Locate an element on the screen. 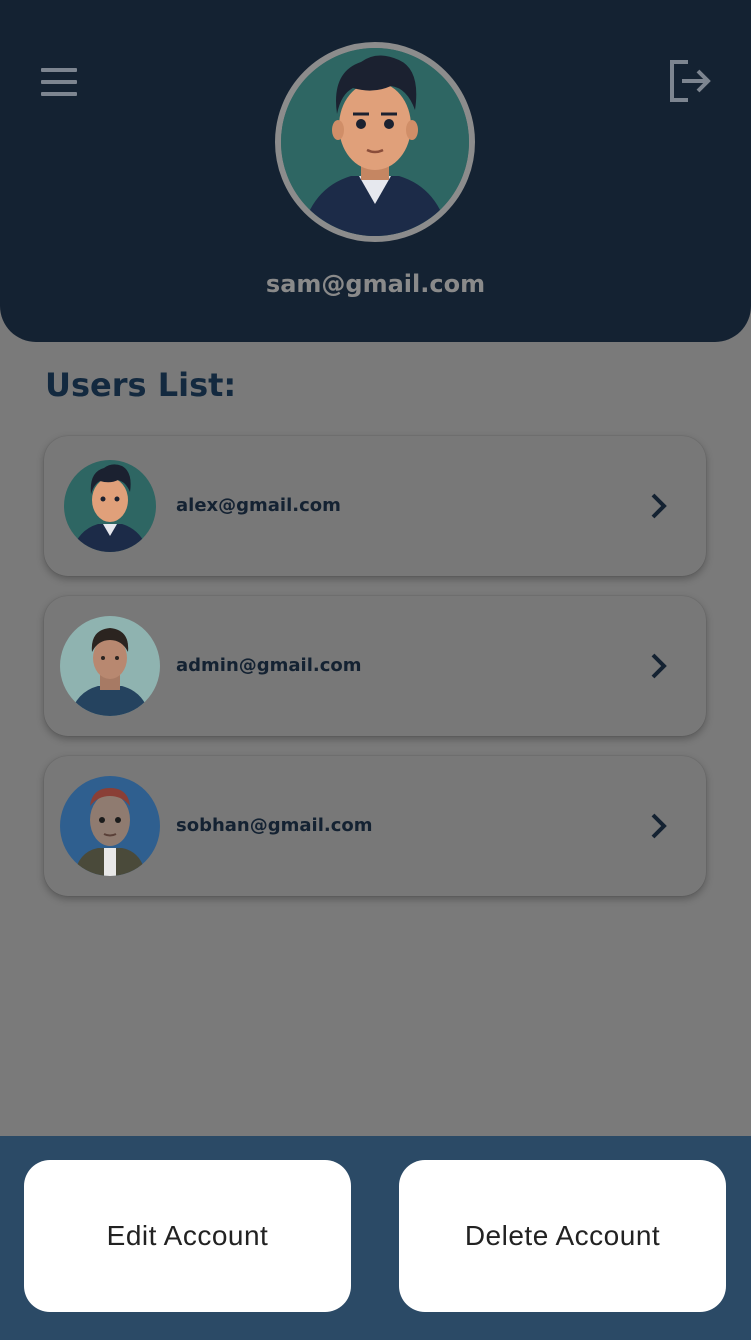  logout-icon is located at coordinates (689, 81).